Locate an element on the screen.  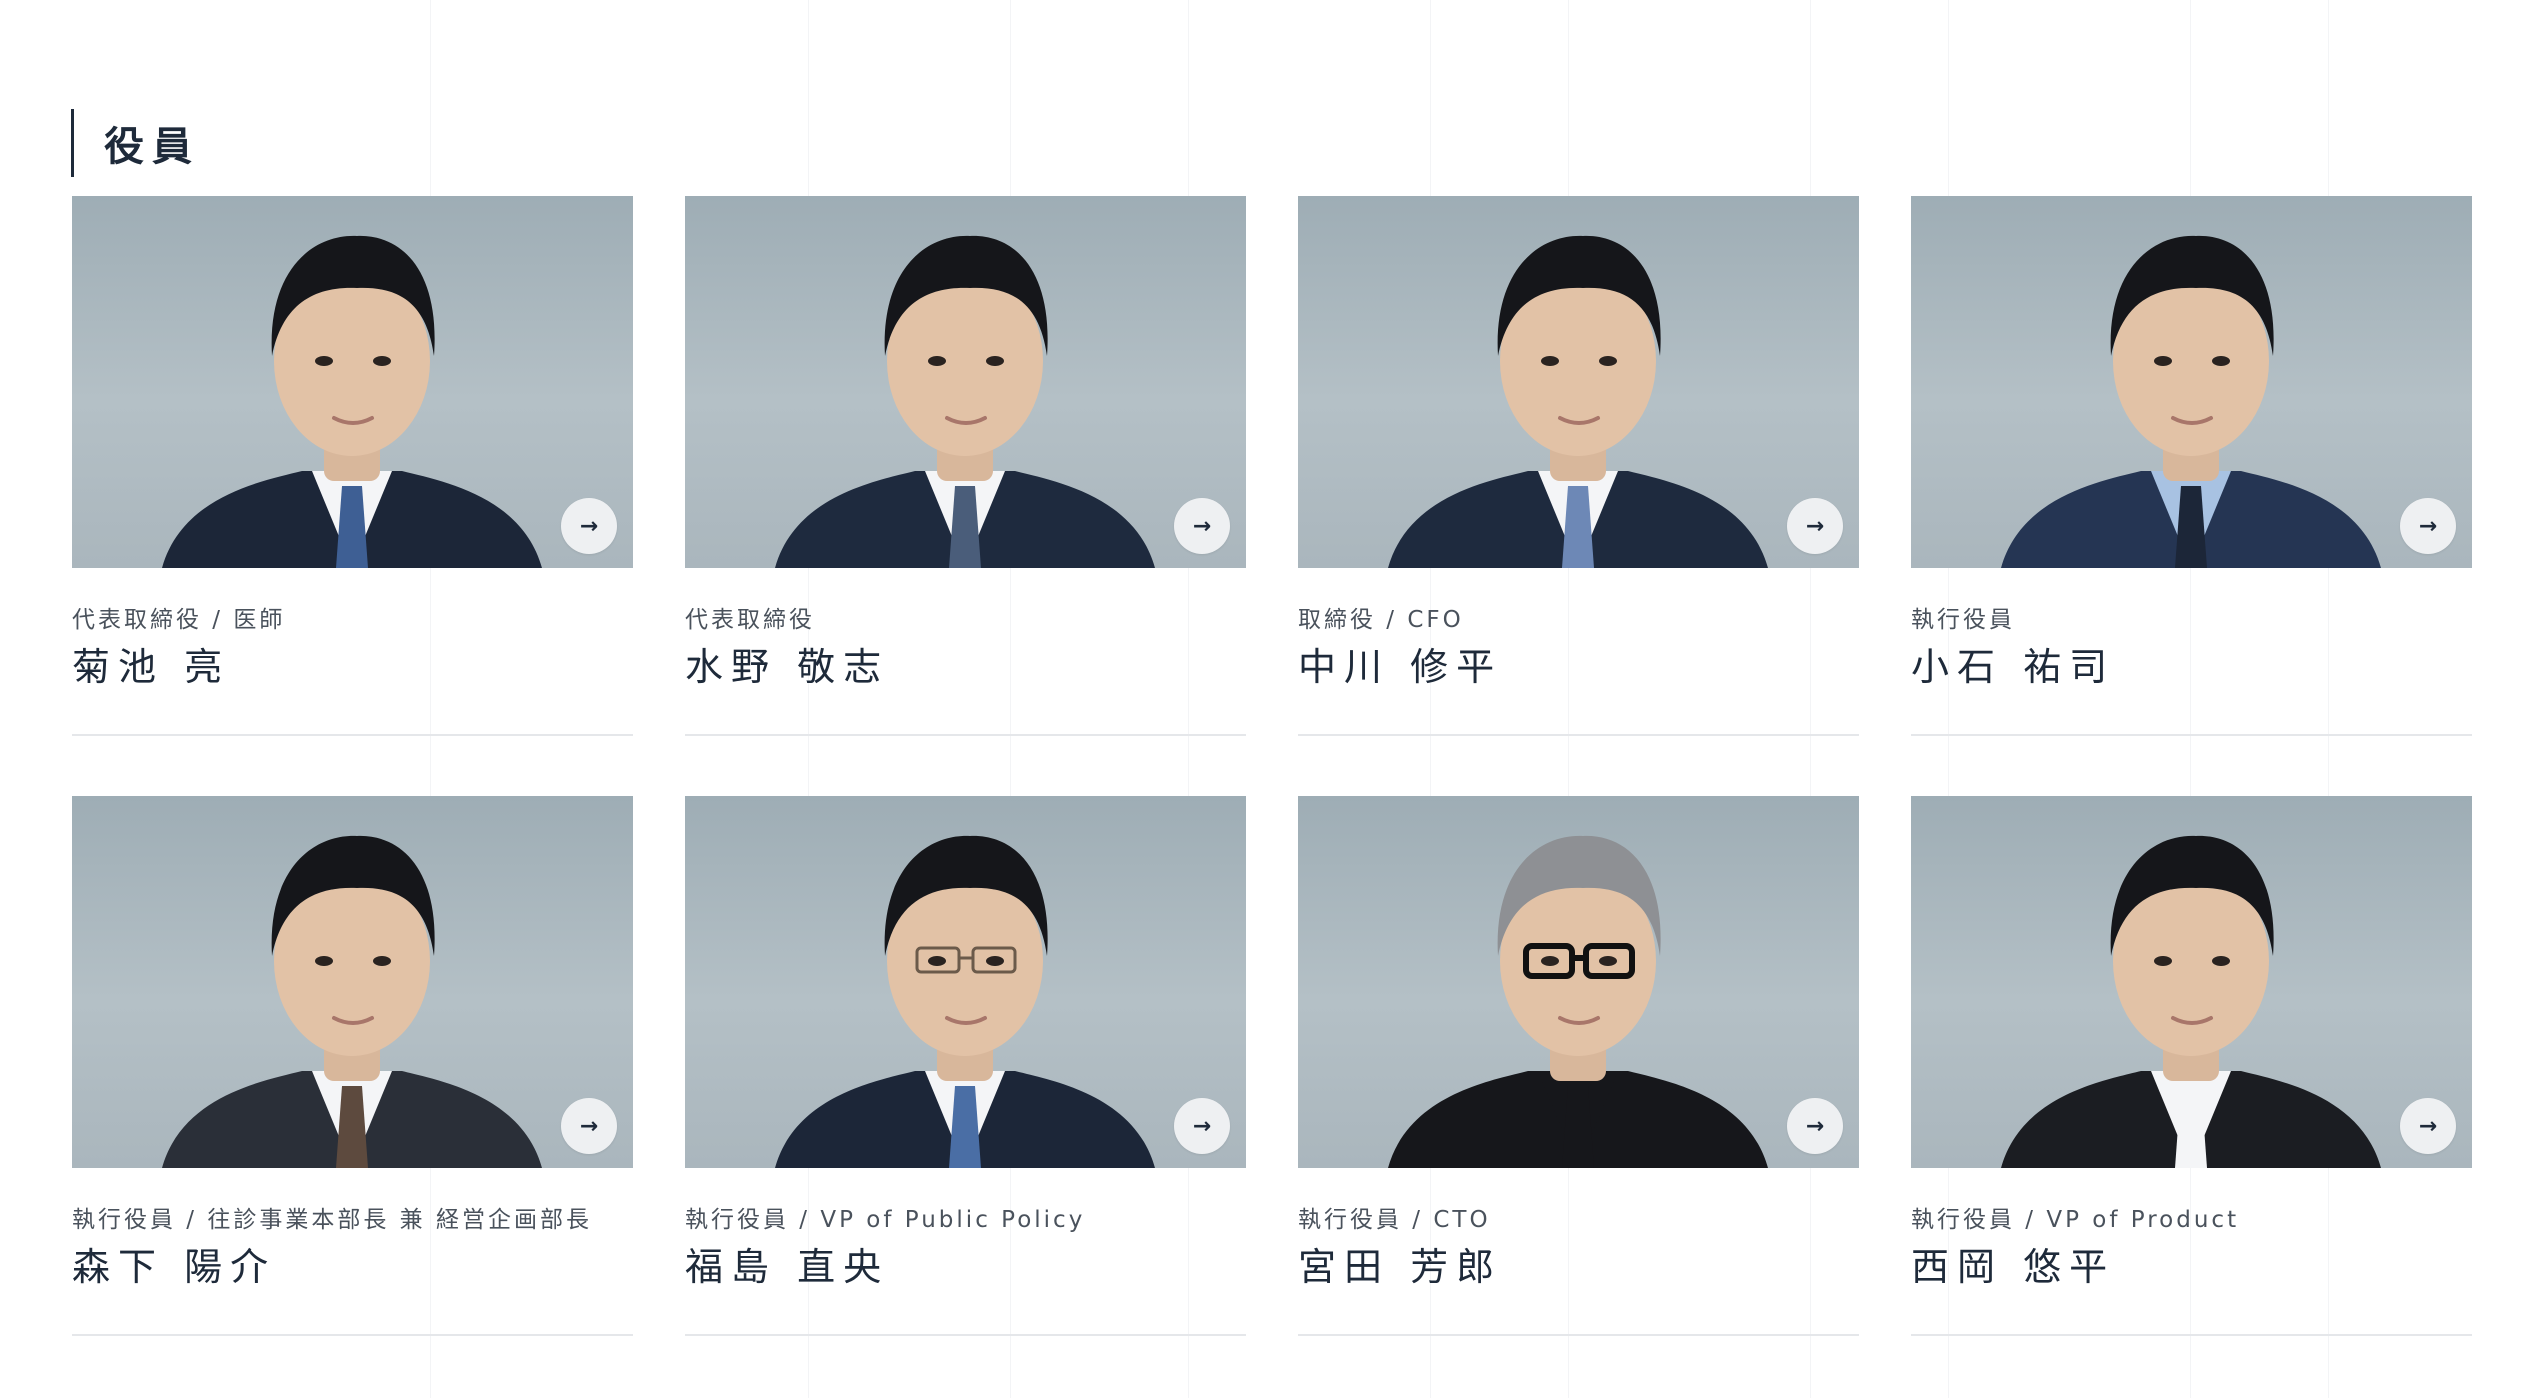
executive-name: 宮田 芳郎 is located at coordinates (1400, 1263).